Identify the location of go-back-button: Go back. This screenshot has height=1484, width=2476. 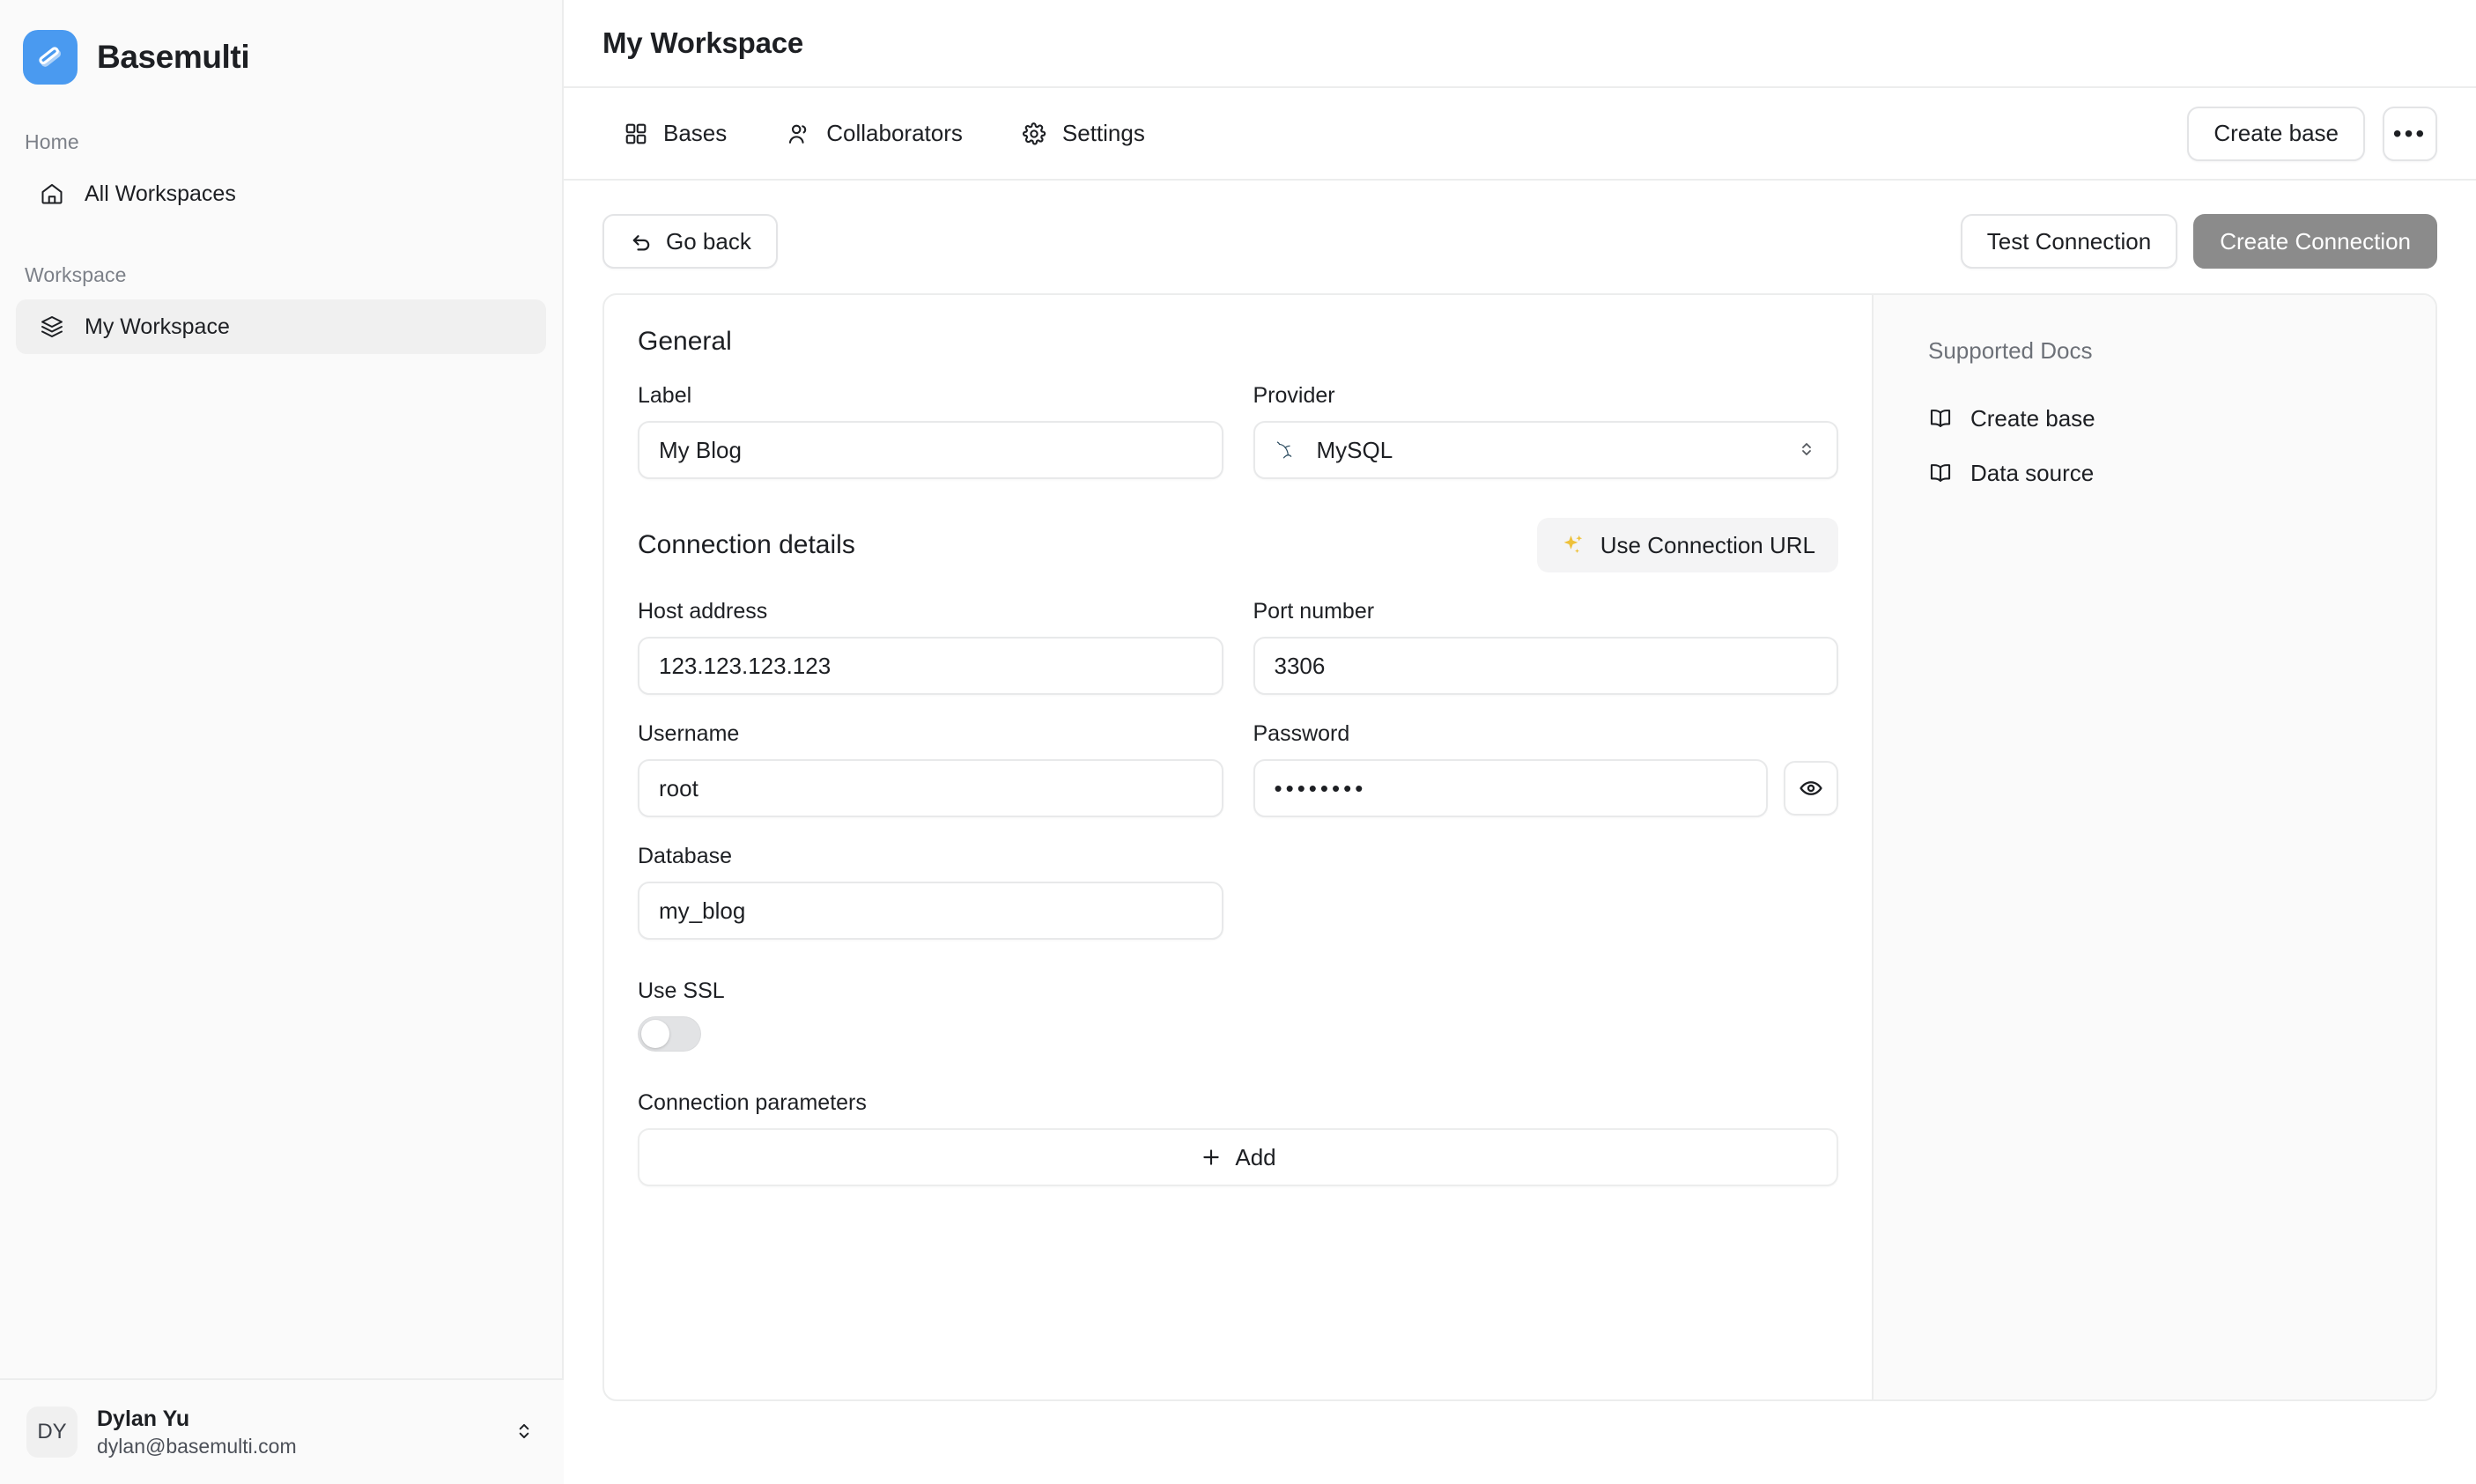
(690, 241).